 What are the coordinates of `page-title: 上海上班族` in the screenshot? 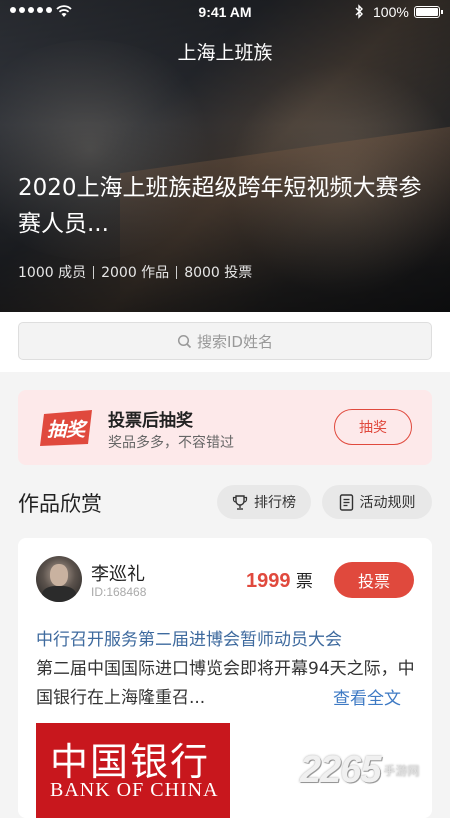 It's located at (225, 53).